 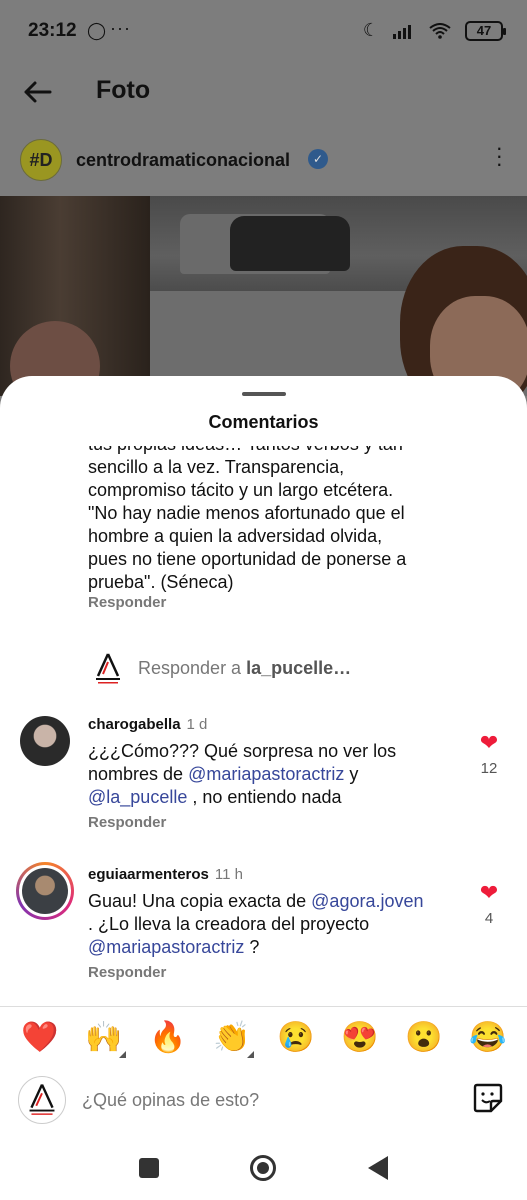 What do you see at coordinates (97, 30) in the screenshot?
I see `whatsapp-icon: ◯` at bounding box center [97, 30].